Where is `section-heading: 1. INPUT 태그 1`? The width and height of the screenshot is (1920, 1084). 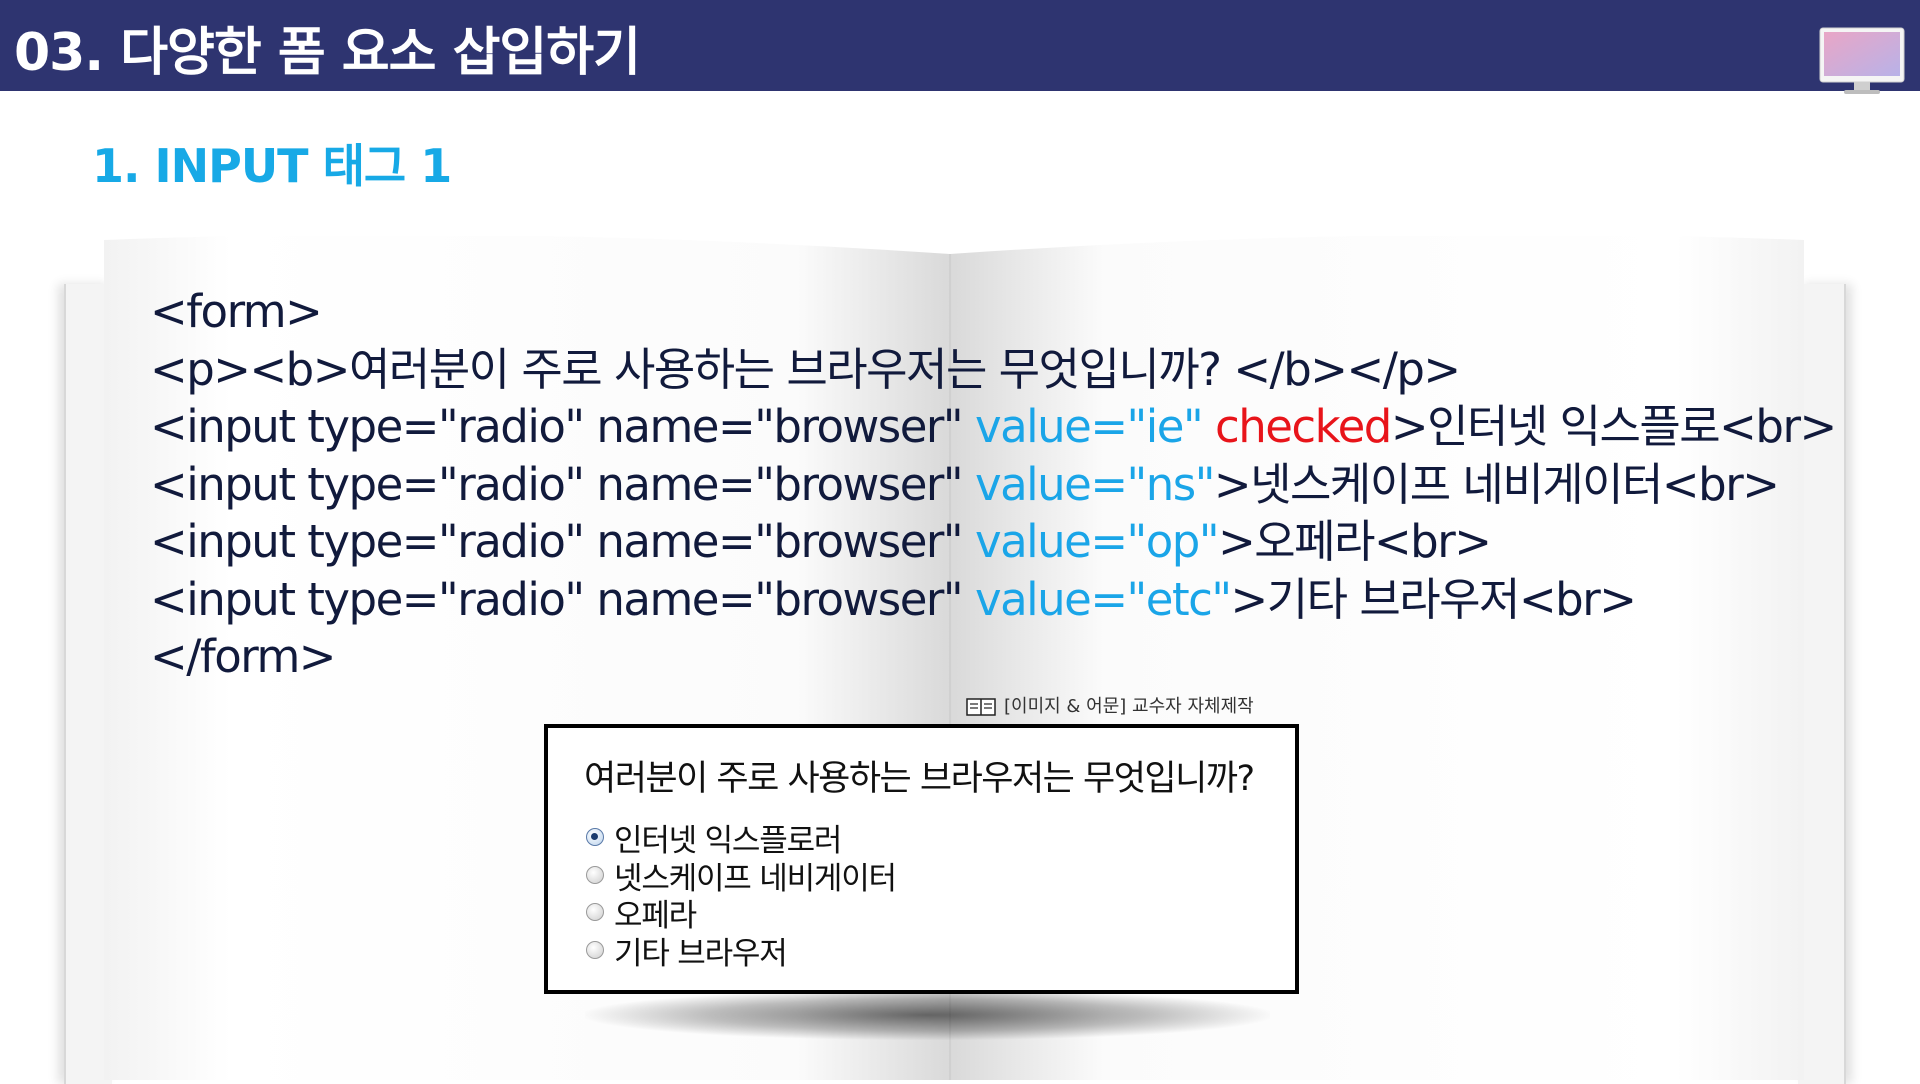 section-heading: 1. INPUT 태그 1 is located at coordinates (272, 166).